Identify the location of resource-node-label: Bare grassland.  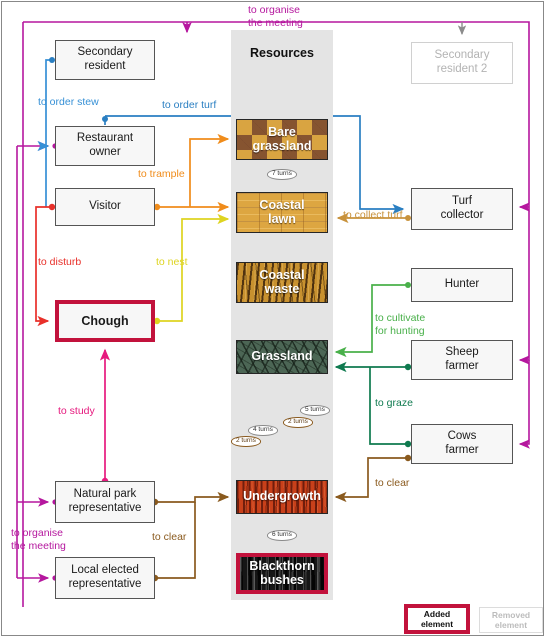
(282, 138).